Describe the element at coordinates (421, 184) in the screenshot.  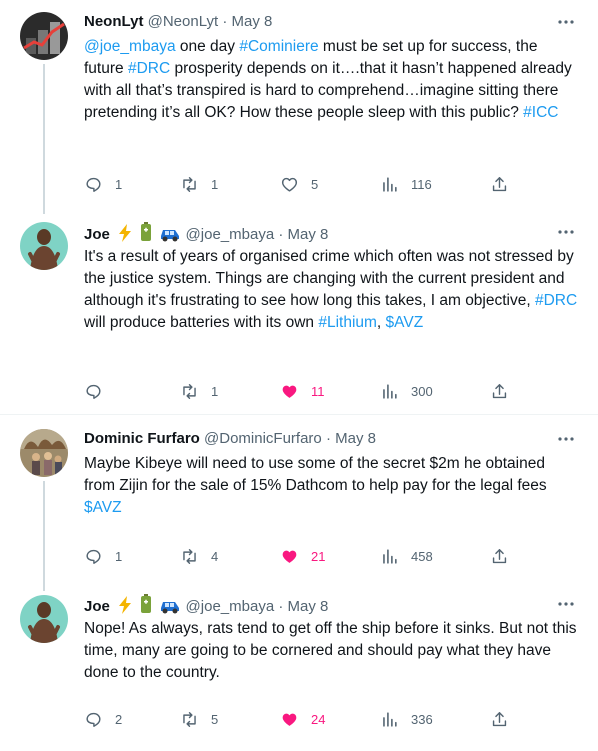
I see `view-count: 116` at that location.